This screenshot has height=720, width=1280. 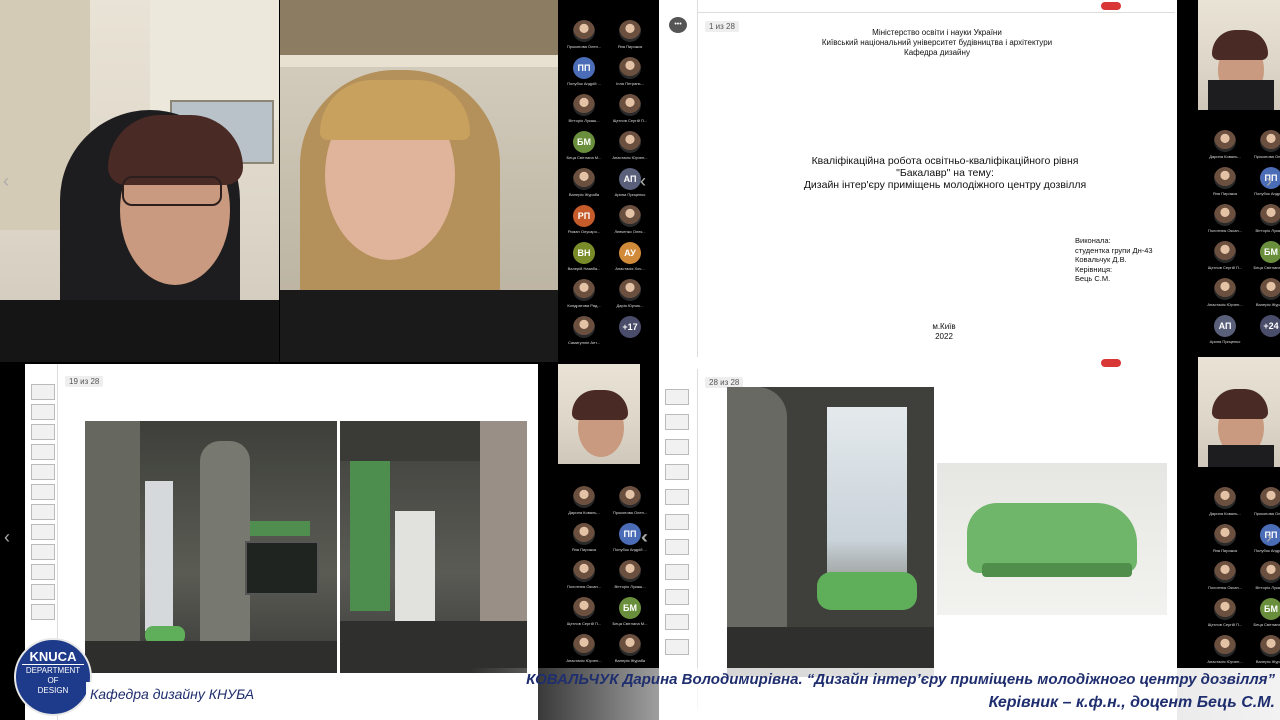 What do you see at coordinates (643, 181) in the screenshot?
I see `chevron-right-icon: ‹` at bounding box center [643, 181].